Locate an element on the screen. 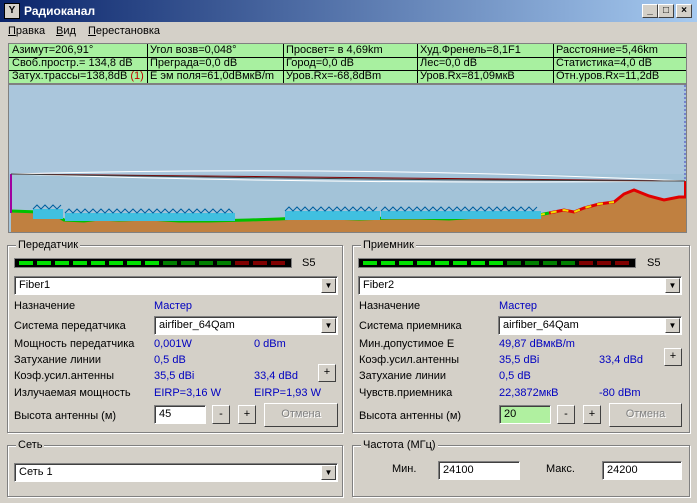 The width and height of the screenshot is (697, 503). tx-assignment-value: Мастер is located at coordinates (173, 306).